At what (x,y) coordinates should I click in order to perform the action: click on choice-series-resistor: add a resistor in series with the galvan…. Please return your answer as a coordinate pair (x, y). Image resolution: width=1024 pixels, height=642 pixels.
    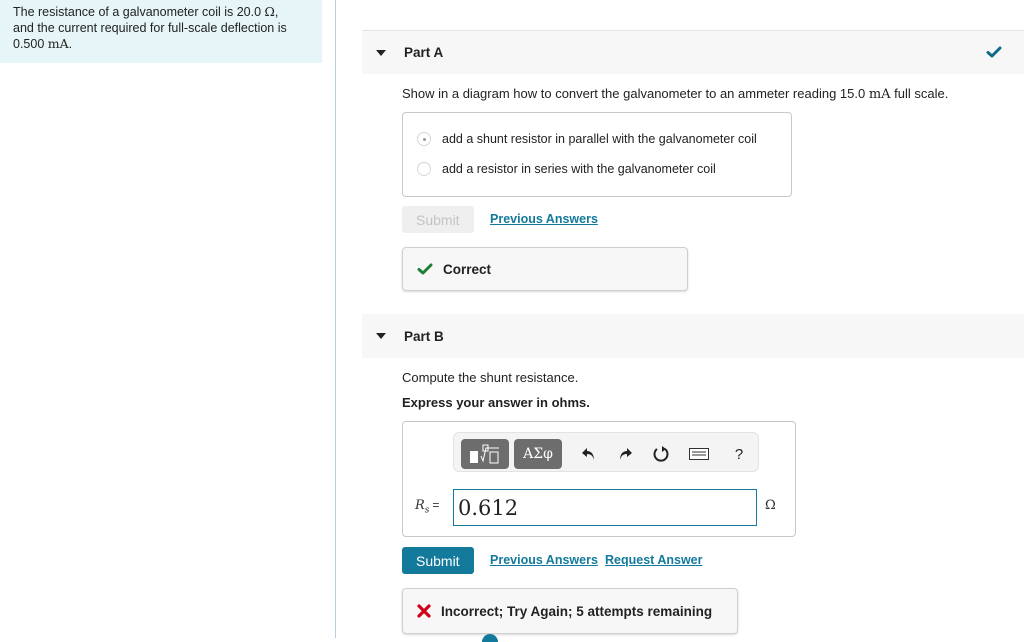
    Looking at the image, I should click on (566, 169).